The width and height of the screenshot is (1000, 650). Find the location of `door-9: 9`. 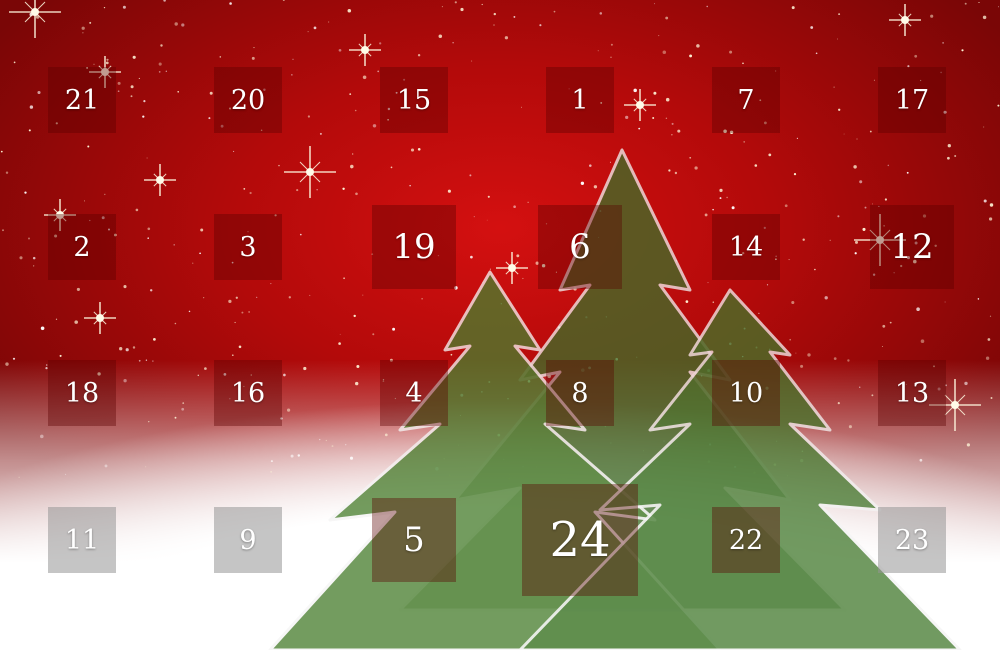

door-9: 9 is located at coordinates (248, 540).